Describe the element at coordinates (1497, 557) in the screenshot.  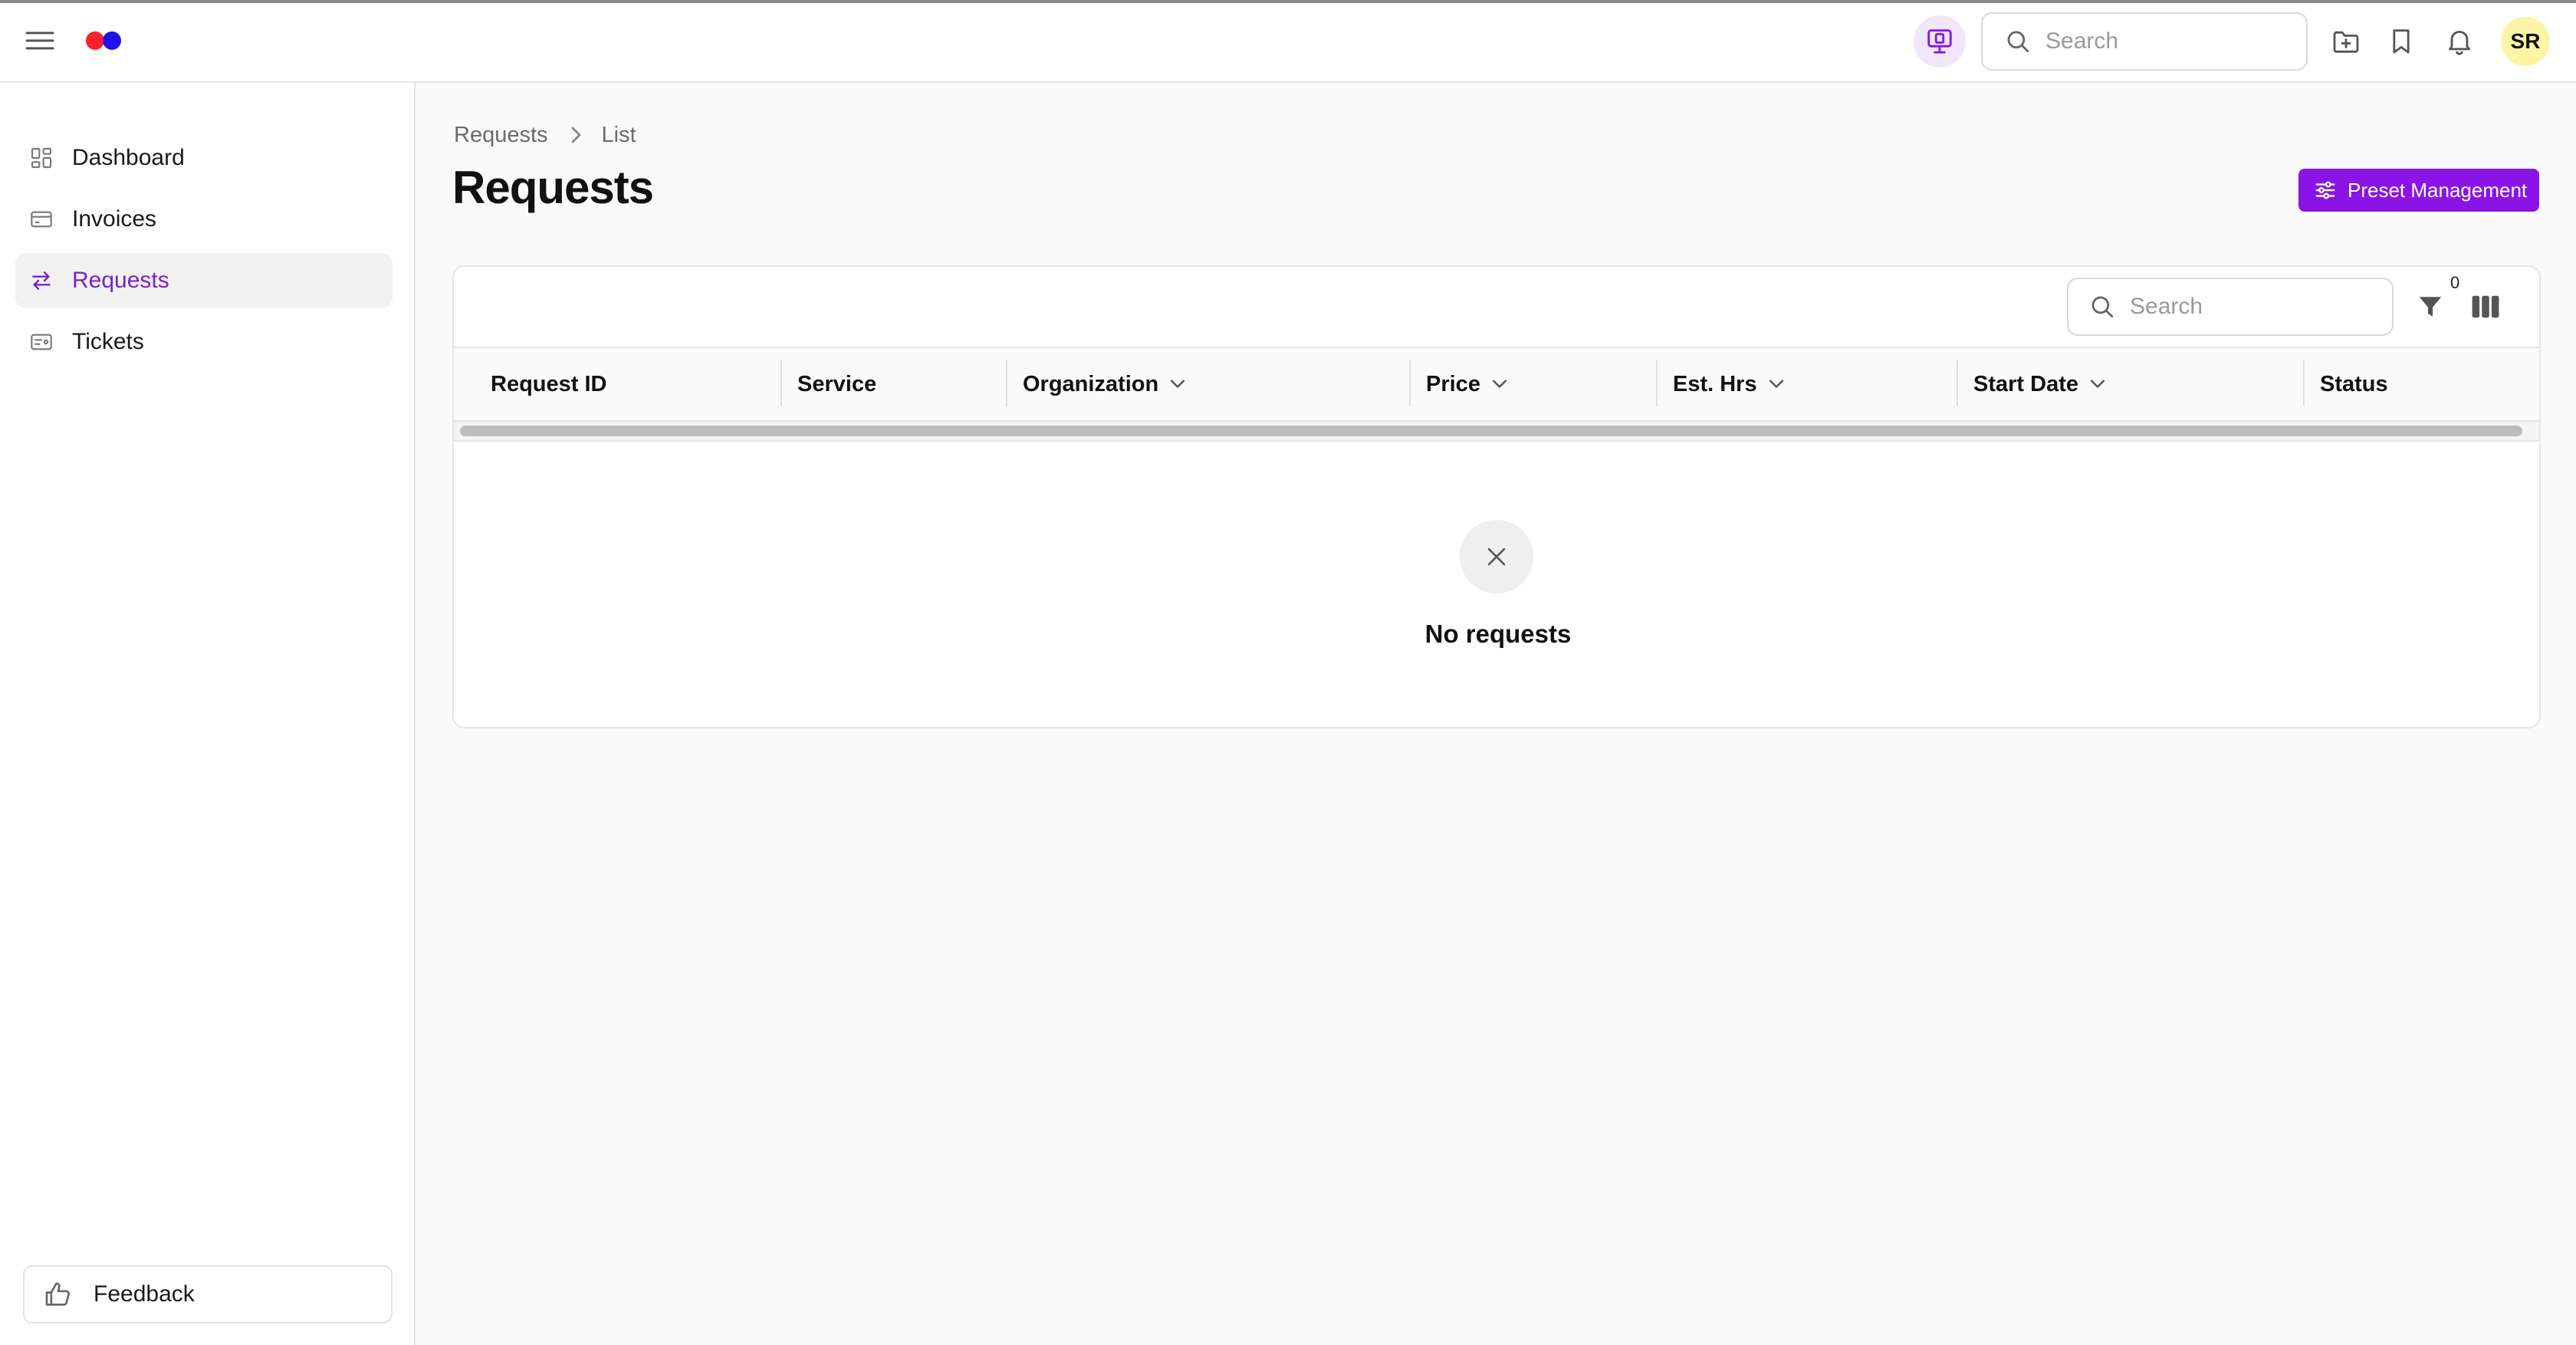
I see `close-icon` at that location.